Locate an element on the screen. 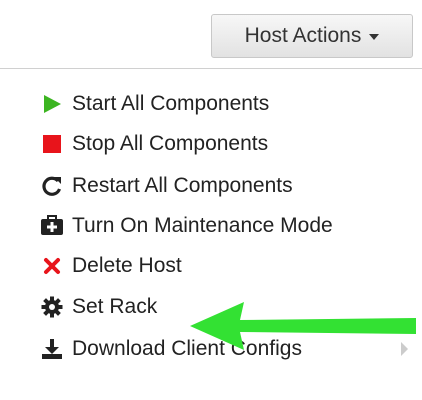 Image resolution: width=422 pixels, height=400 pixels. gear-icon is located at coordinates (52, 307).